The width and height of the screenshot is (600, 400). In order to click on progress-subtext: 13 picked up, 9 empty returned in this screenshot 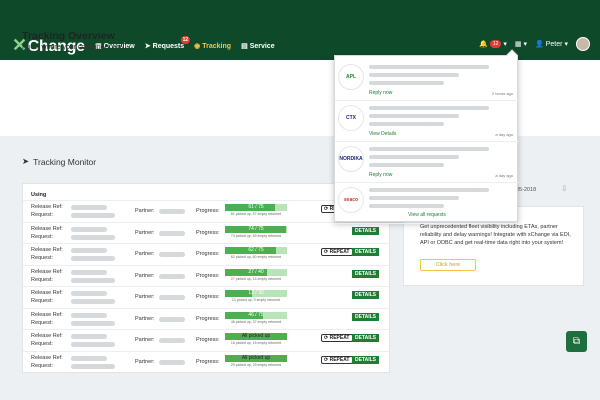, I will do `click(256, 300)`.